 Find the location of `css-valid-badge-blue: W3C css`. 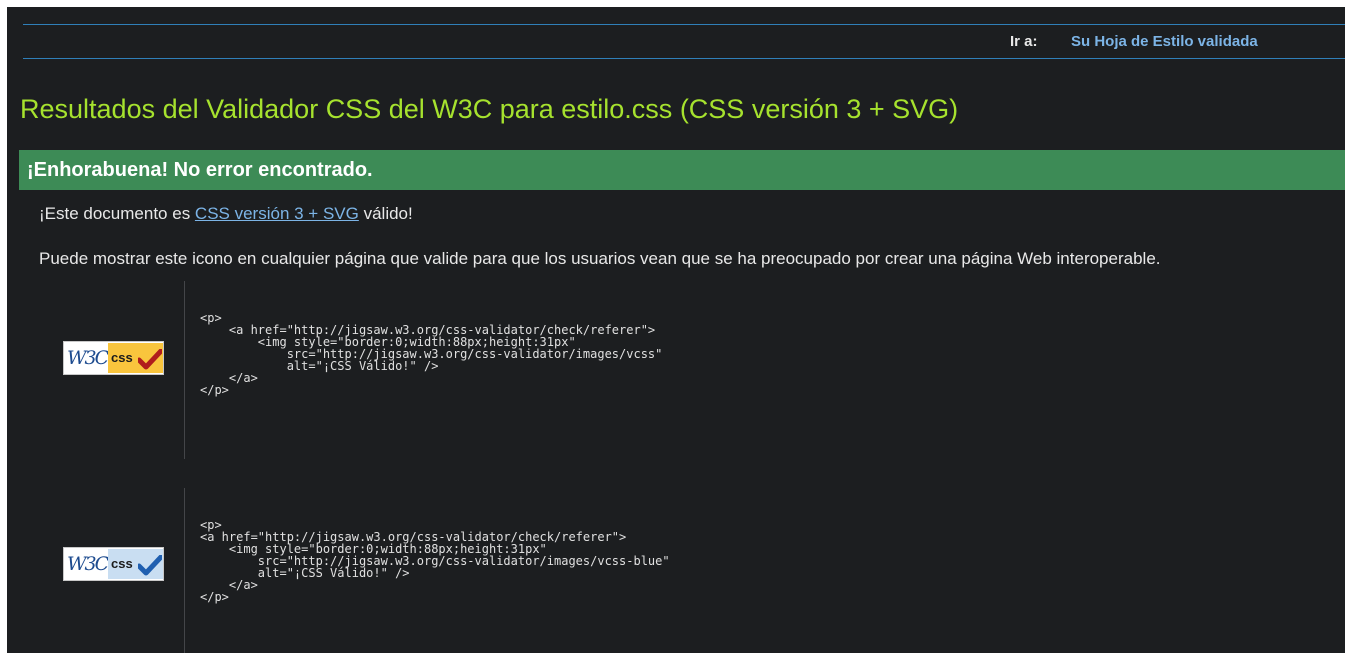

css-valid-badge-blue: W3C css is located at coordinates (113, 564).